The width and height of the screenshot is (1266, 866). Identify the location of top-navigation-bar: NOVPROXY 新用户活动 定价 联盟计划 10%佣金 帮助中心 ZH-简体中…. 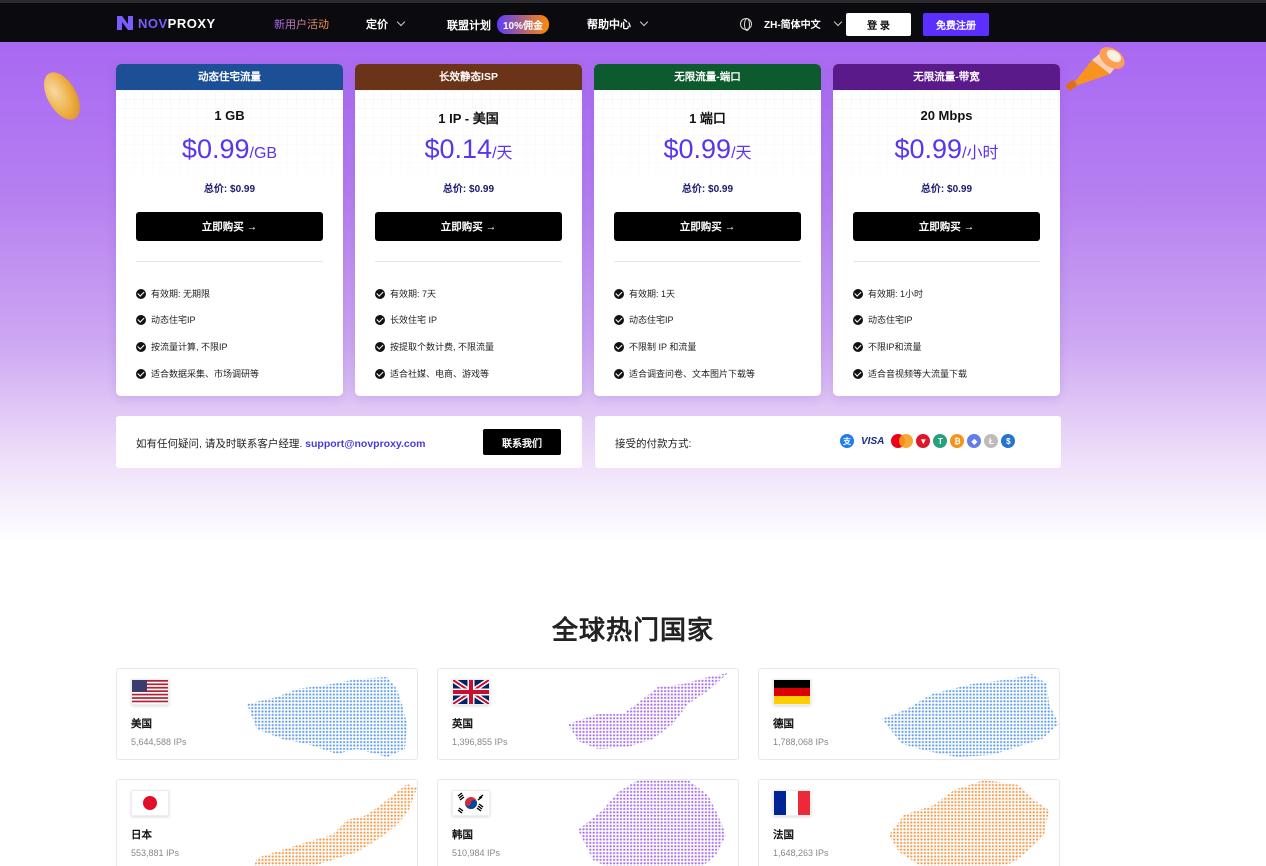
(633, 21).